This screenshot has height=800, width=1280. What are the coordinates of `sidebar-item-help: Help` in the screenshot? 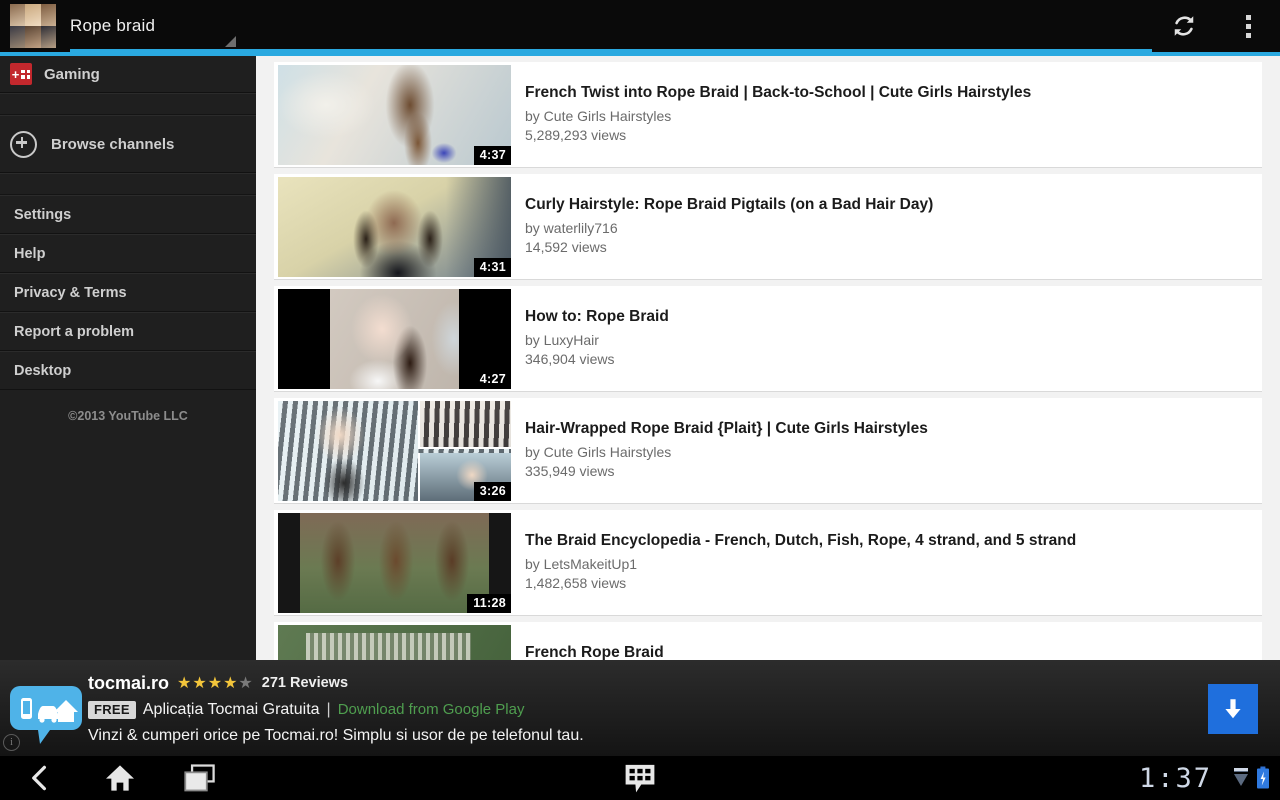 It's located at (128, 253).